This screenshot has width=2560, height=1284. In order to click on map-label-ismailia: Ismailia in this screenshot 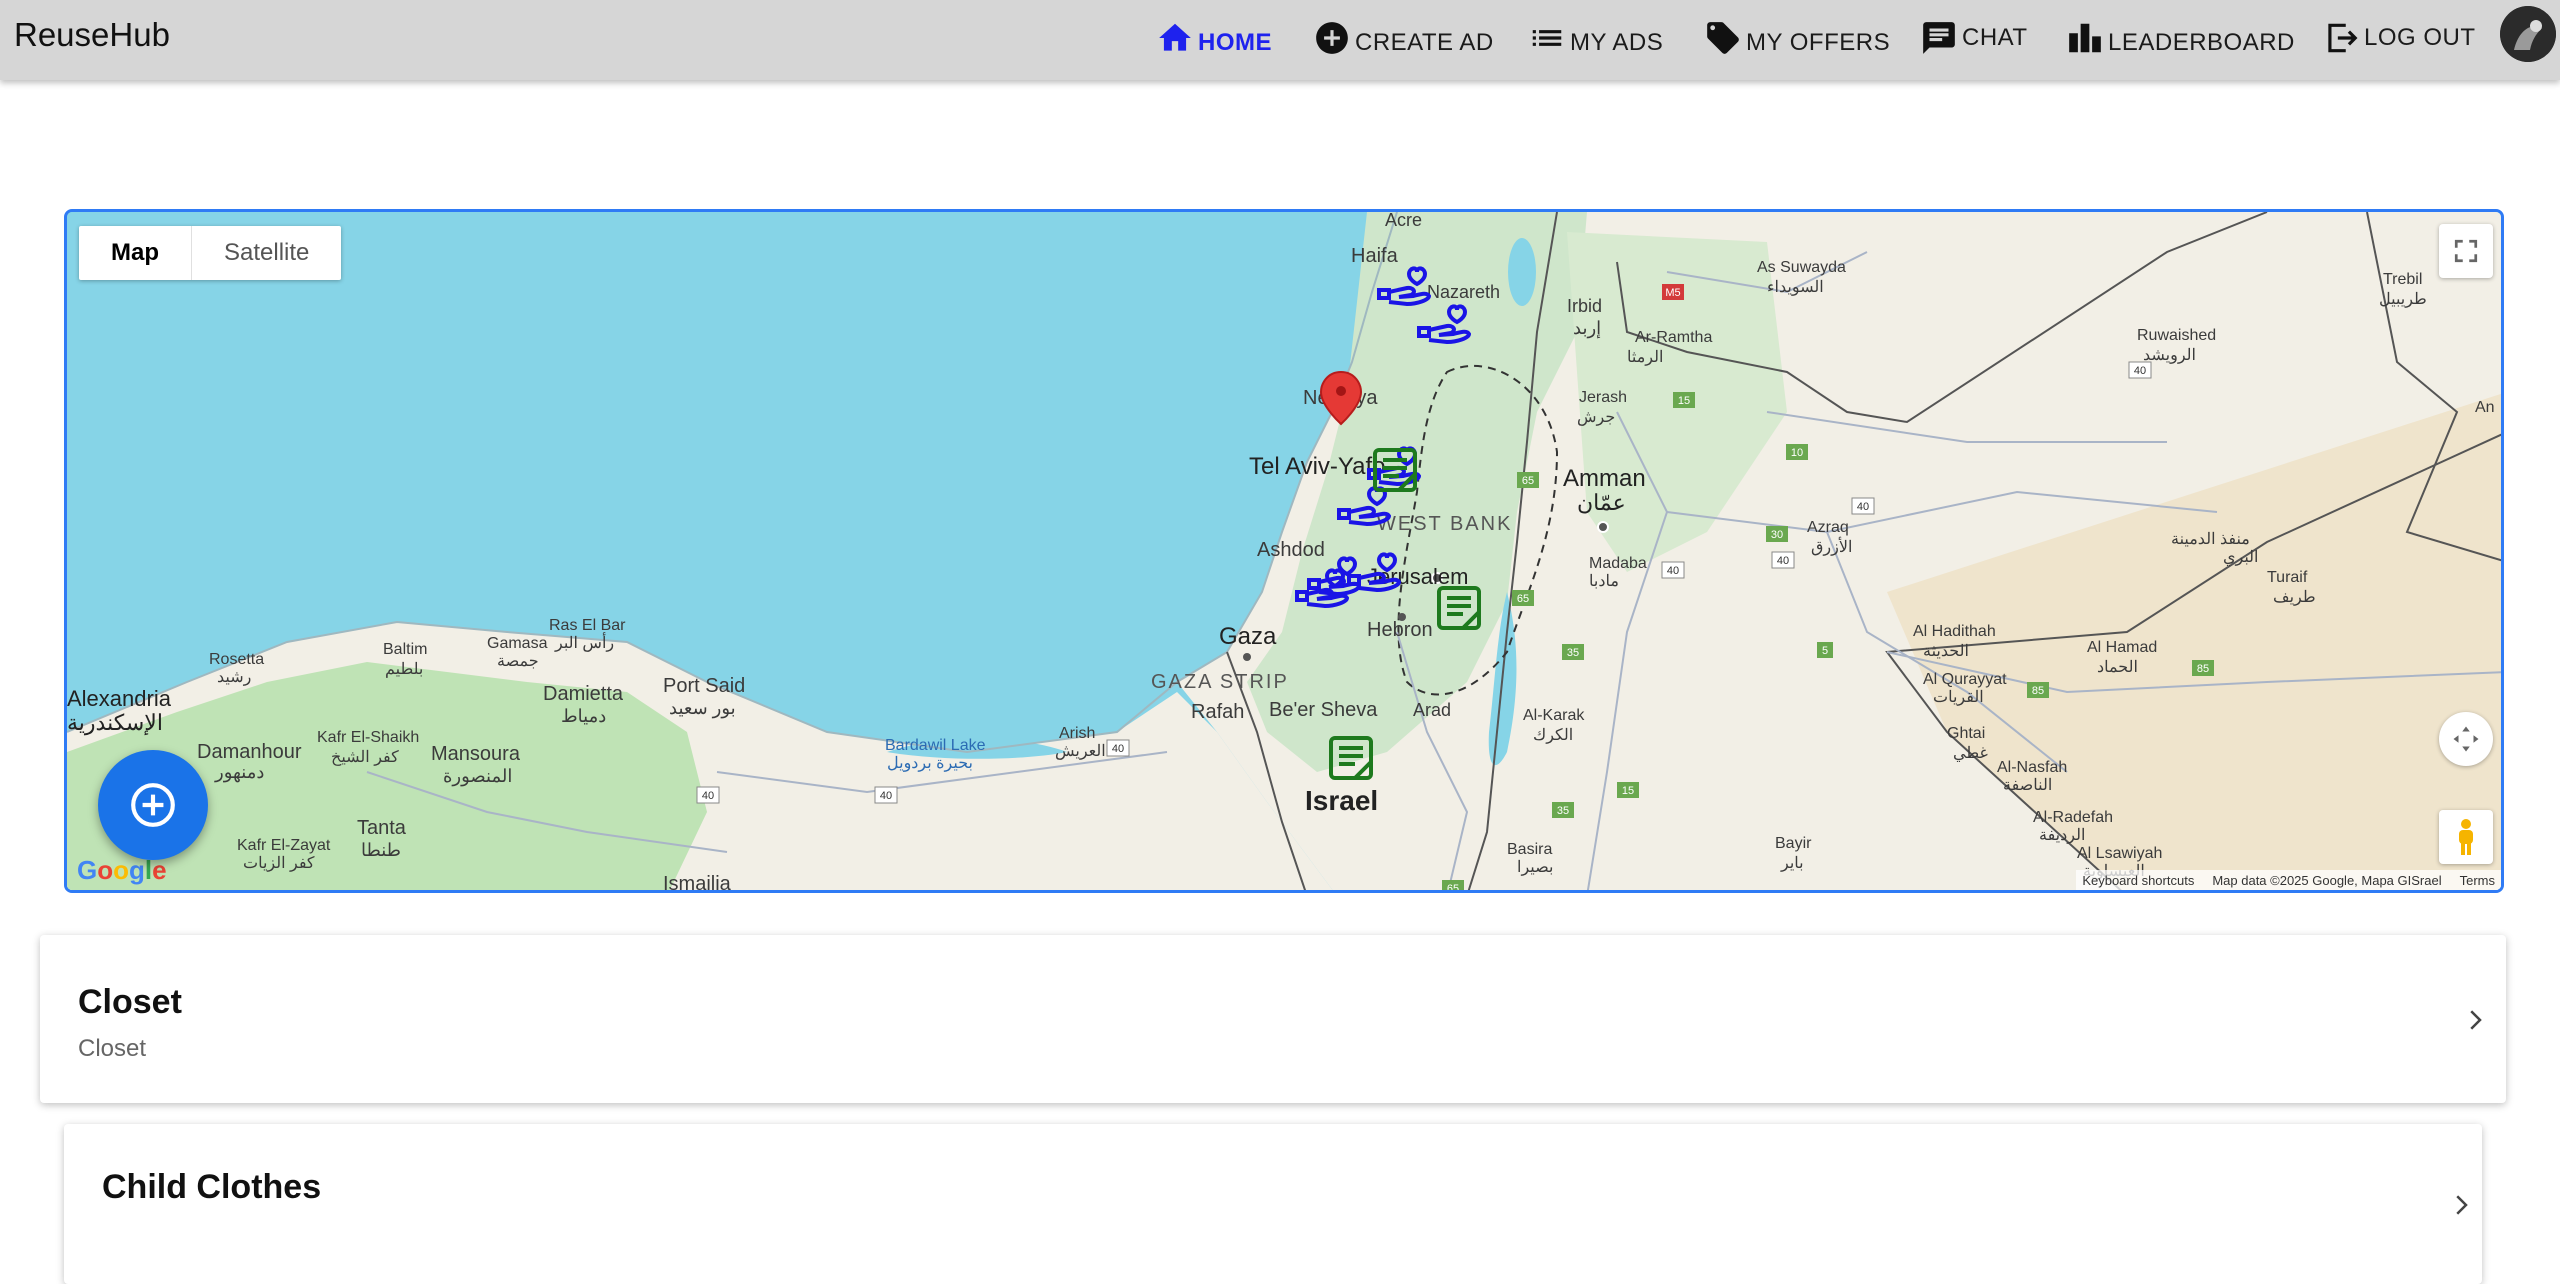, I will do `click(697, 883)`.